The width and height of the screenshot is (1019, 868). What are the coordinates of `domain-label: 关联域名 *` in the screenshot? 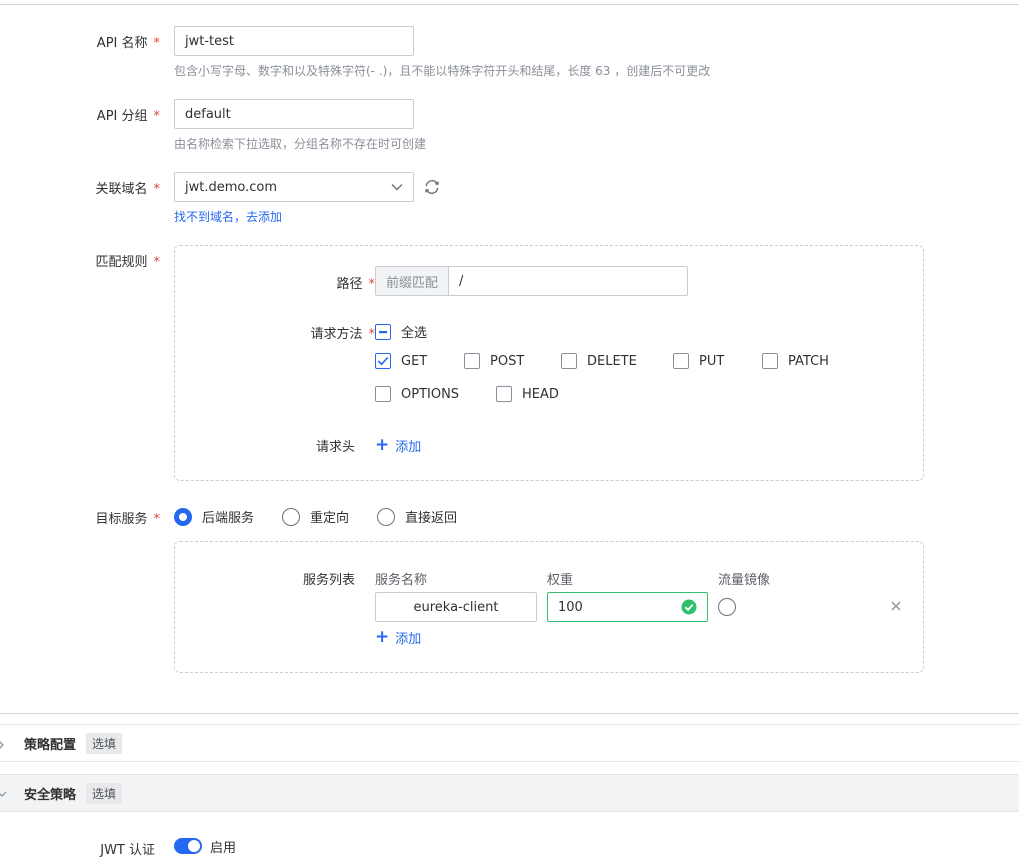 It's located at (127, 189).